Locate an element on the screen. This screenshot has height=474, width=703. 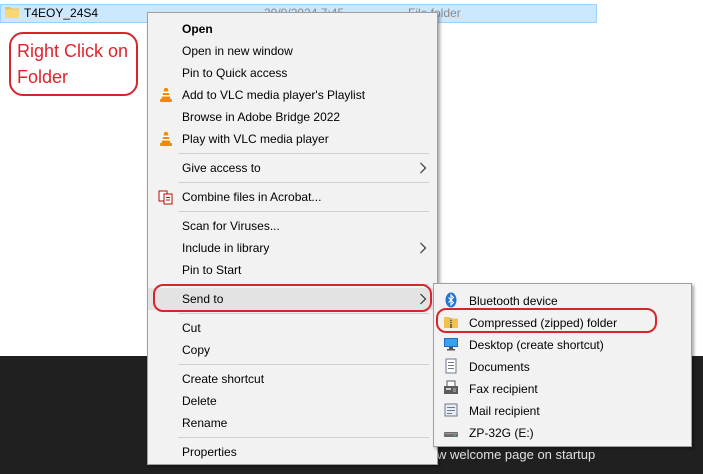
menu-item-vlc-play: Play with VLC media player is located at coordinates (292, 139).